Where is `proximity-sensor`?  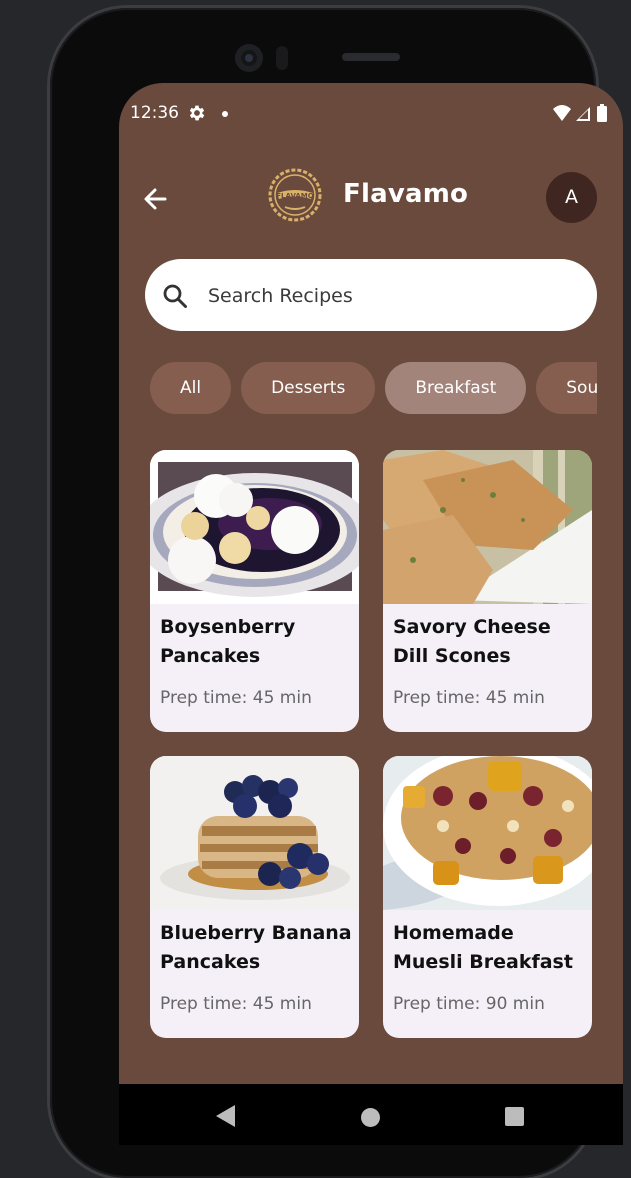 proximity-sensor is located at coordinates (282, 58).